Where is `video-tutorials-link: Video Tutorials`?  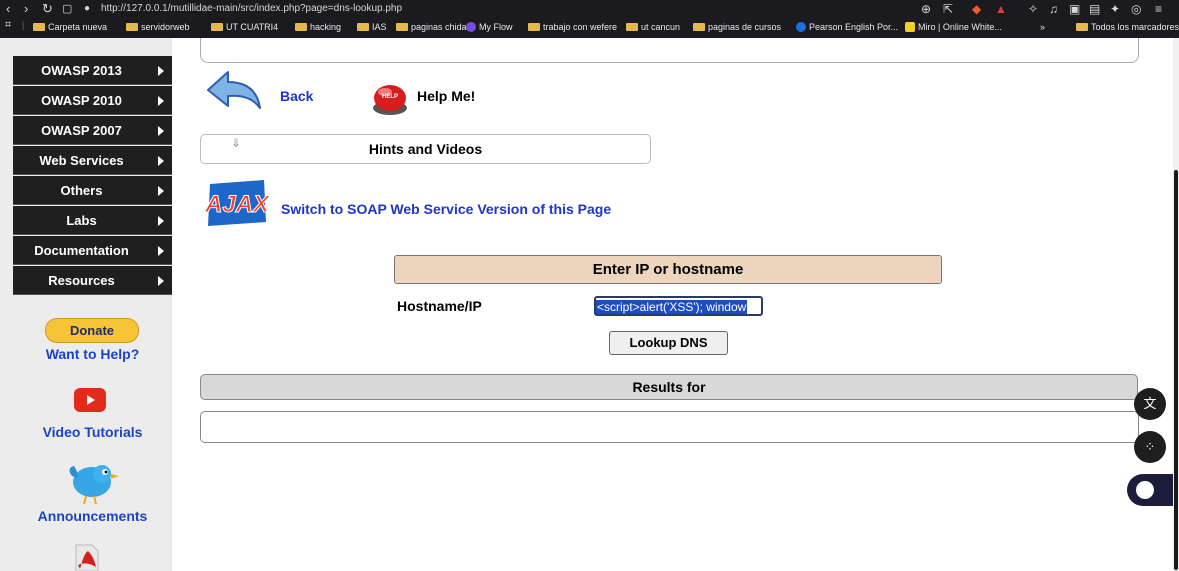
video-tutorials-link: Video Tutorials is located at coordinates (92, 432).